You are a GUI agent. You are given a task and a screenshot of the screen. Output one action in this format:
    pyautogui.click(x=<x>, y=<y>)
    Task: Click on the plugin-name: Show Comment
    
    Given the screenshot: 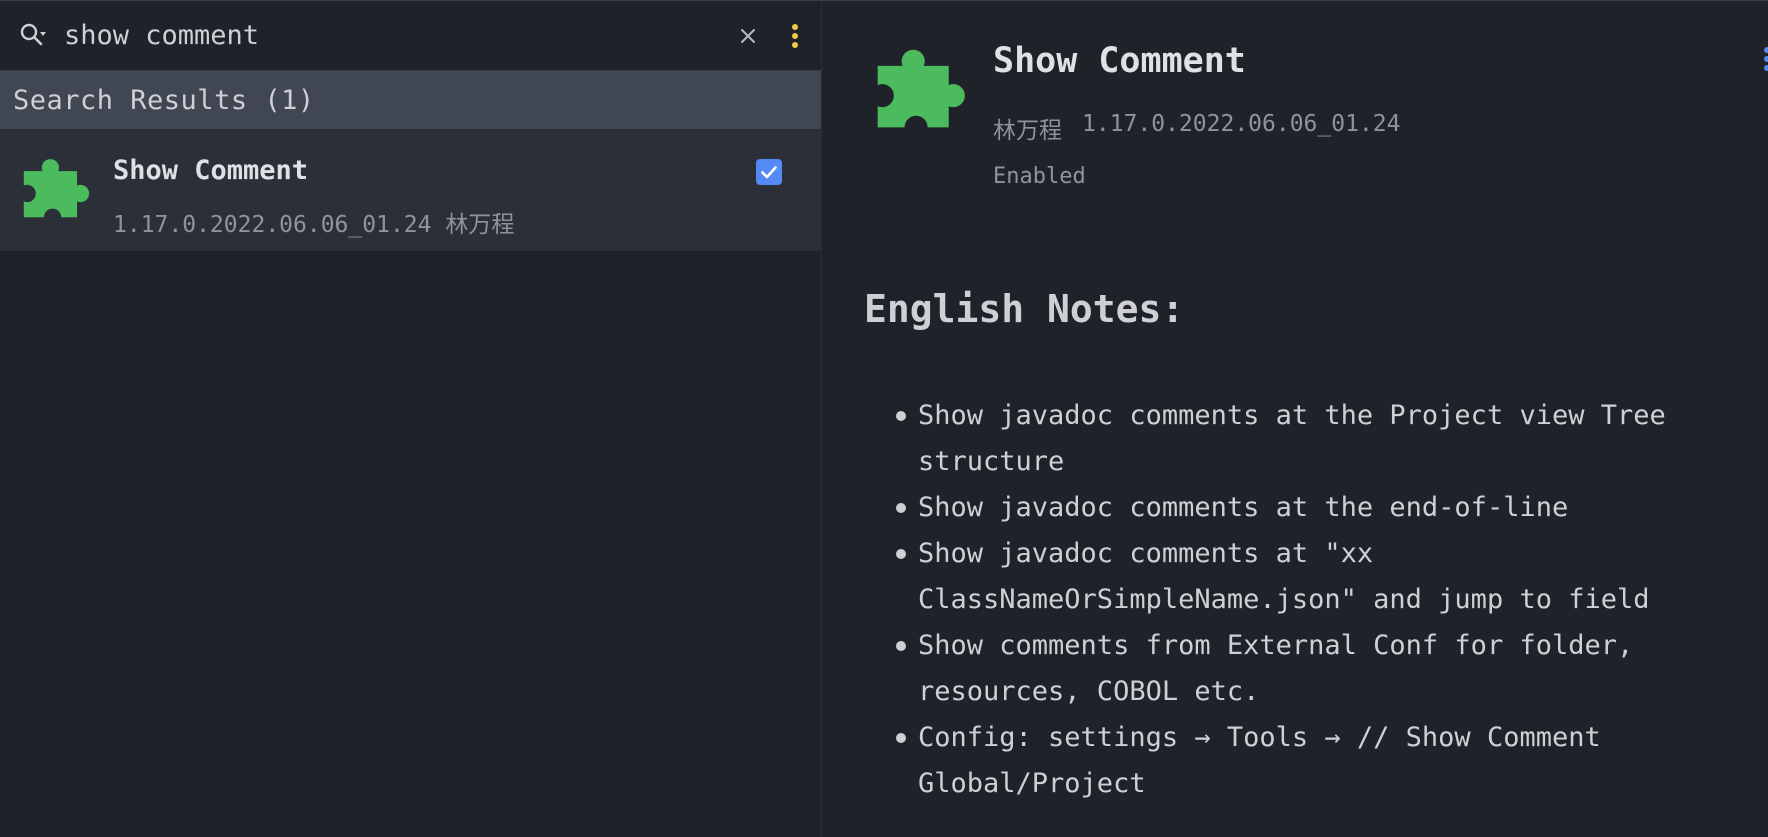 What is the action you would take?
    pyautogui.click(x=211, y=170)
    